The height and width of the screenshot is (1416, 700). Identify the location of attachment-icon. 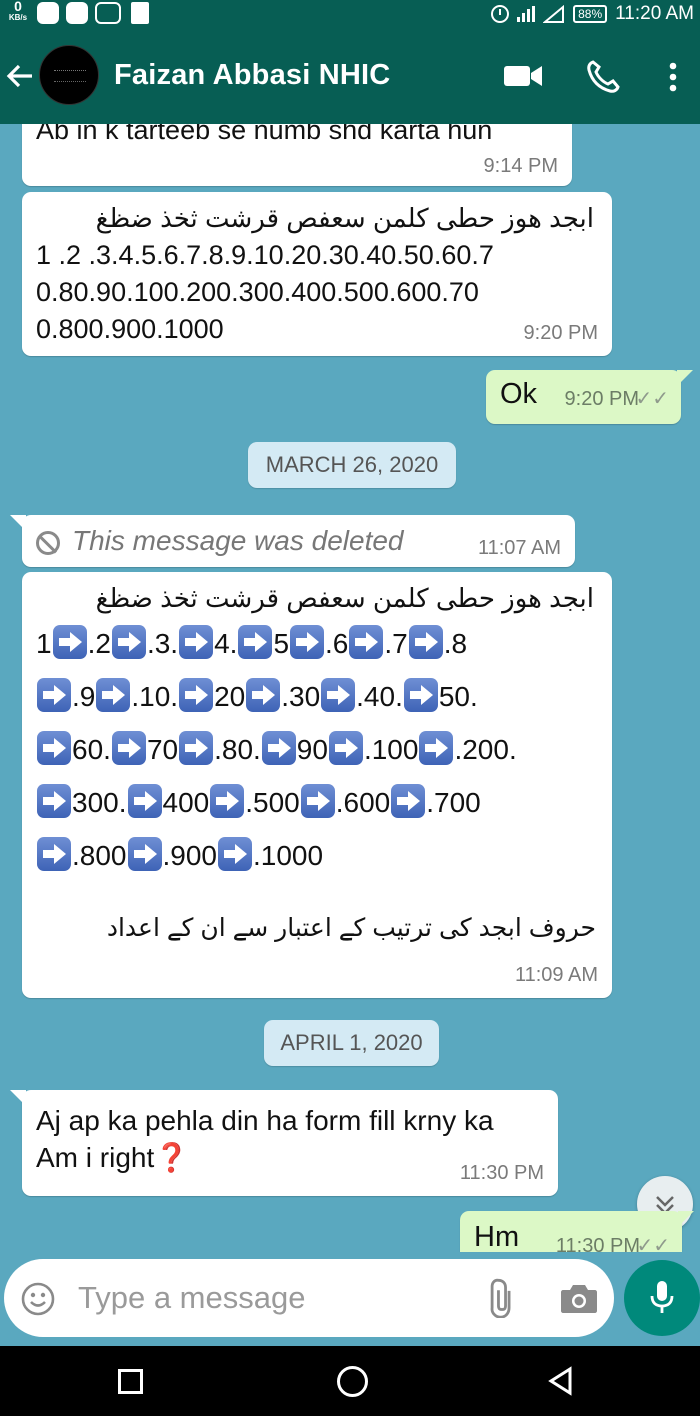
(502, 1298).